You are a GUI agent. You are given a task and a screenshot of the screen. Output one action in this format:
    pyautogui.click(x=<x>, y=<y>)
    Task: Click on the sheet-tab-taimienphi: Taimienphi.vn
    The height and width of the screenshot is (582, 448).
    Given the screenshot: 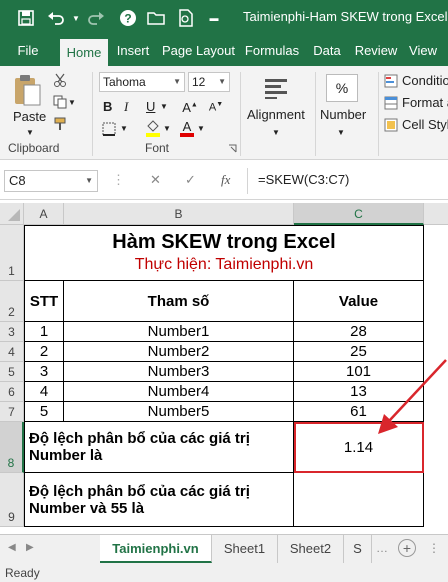 What is the action you would take?
    pyautogui.click(x=156, y=549)
    